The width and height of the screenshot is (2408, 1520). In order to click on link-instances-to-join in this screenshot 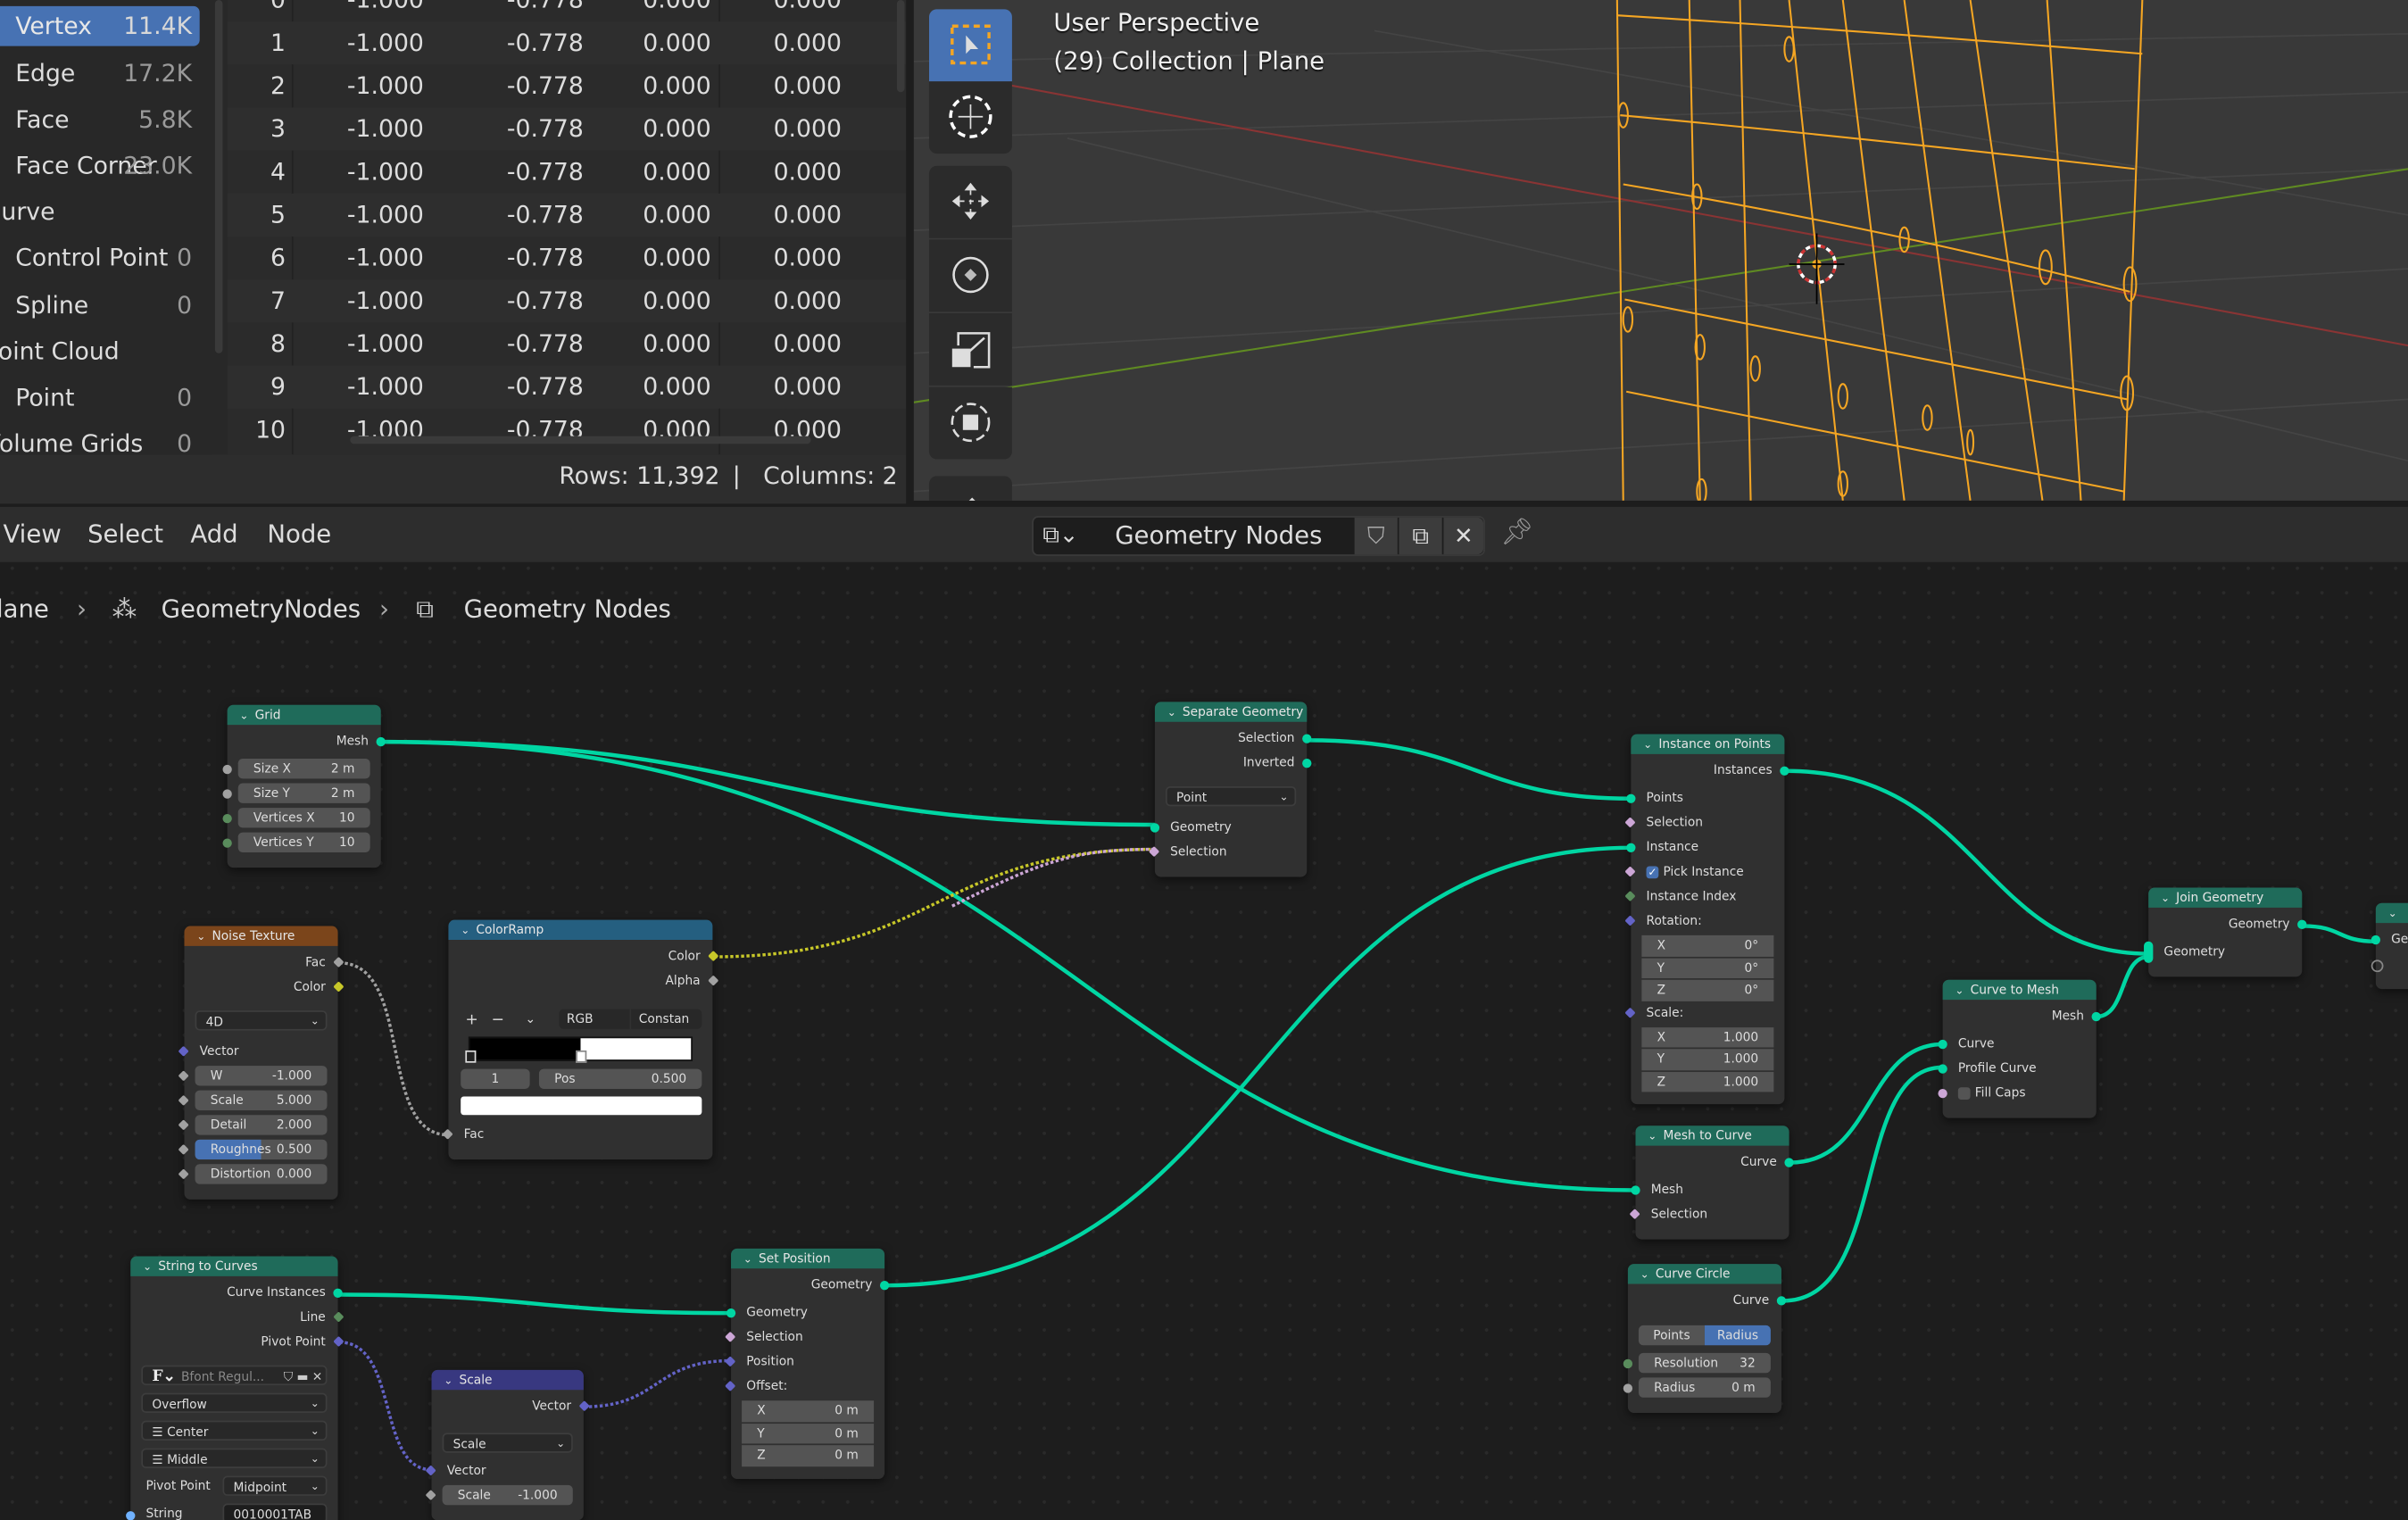, I will do `click(1967, 862)`.